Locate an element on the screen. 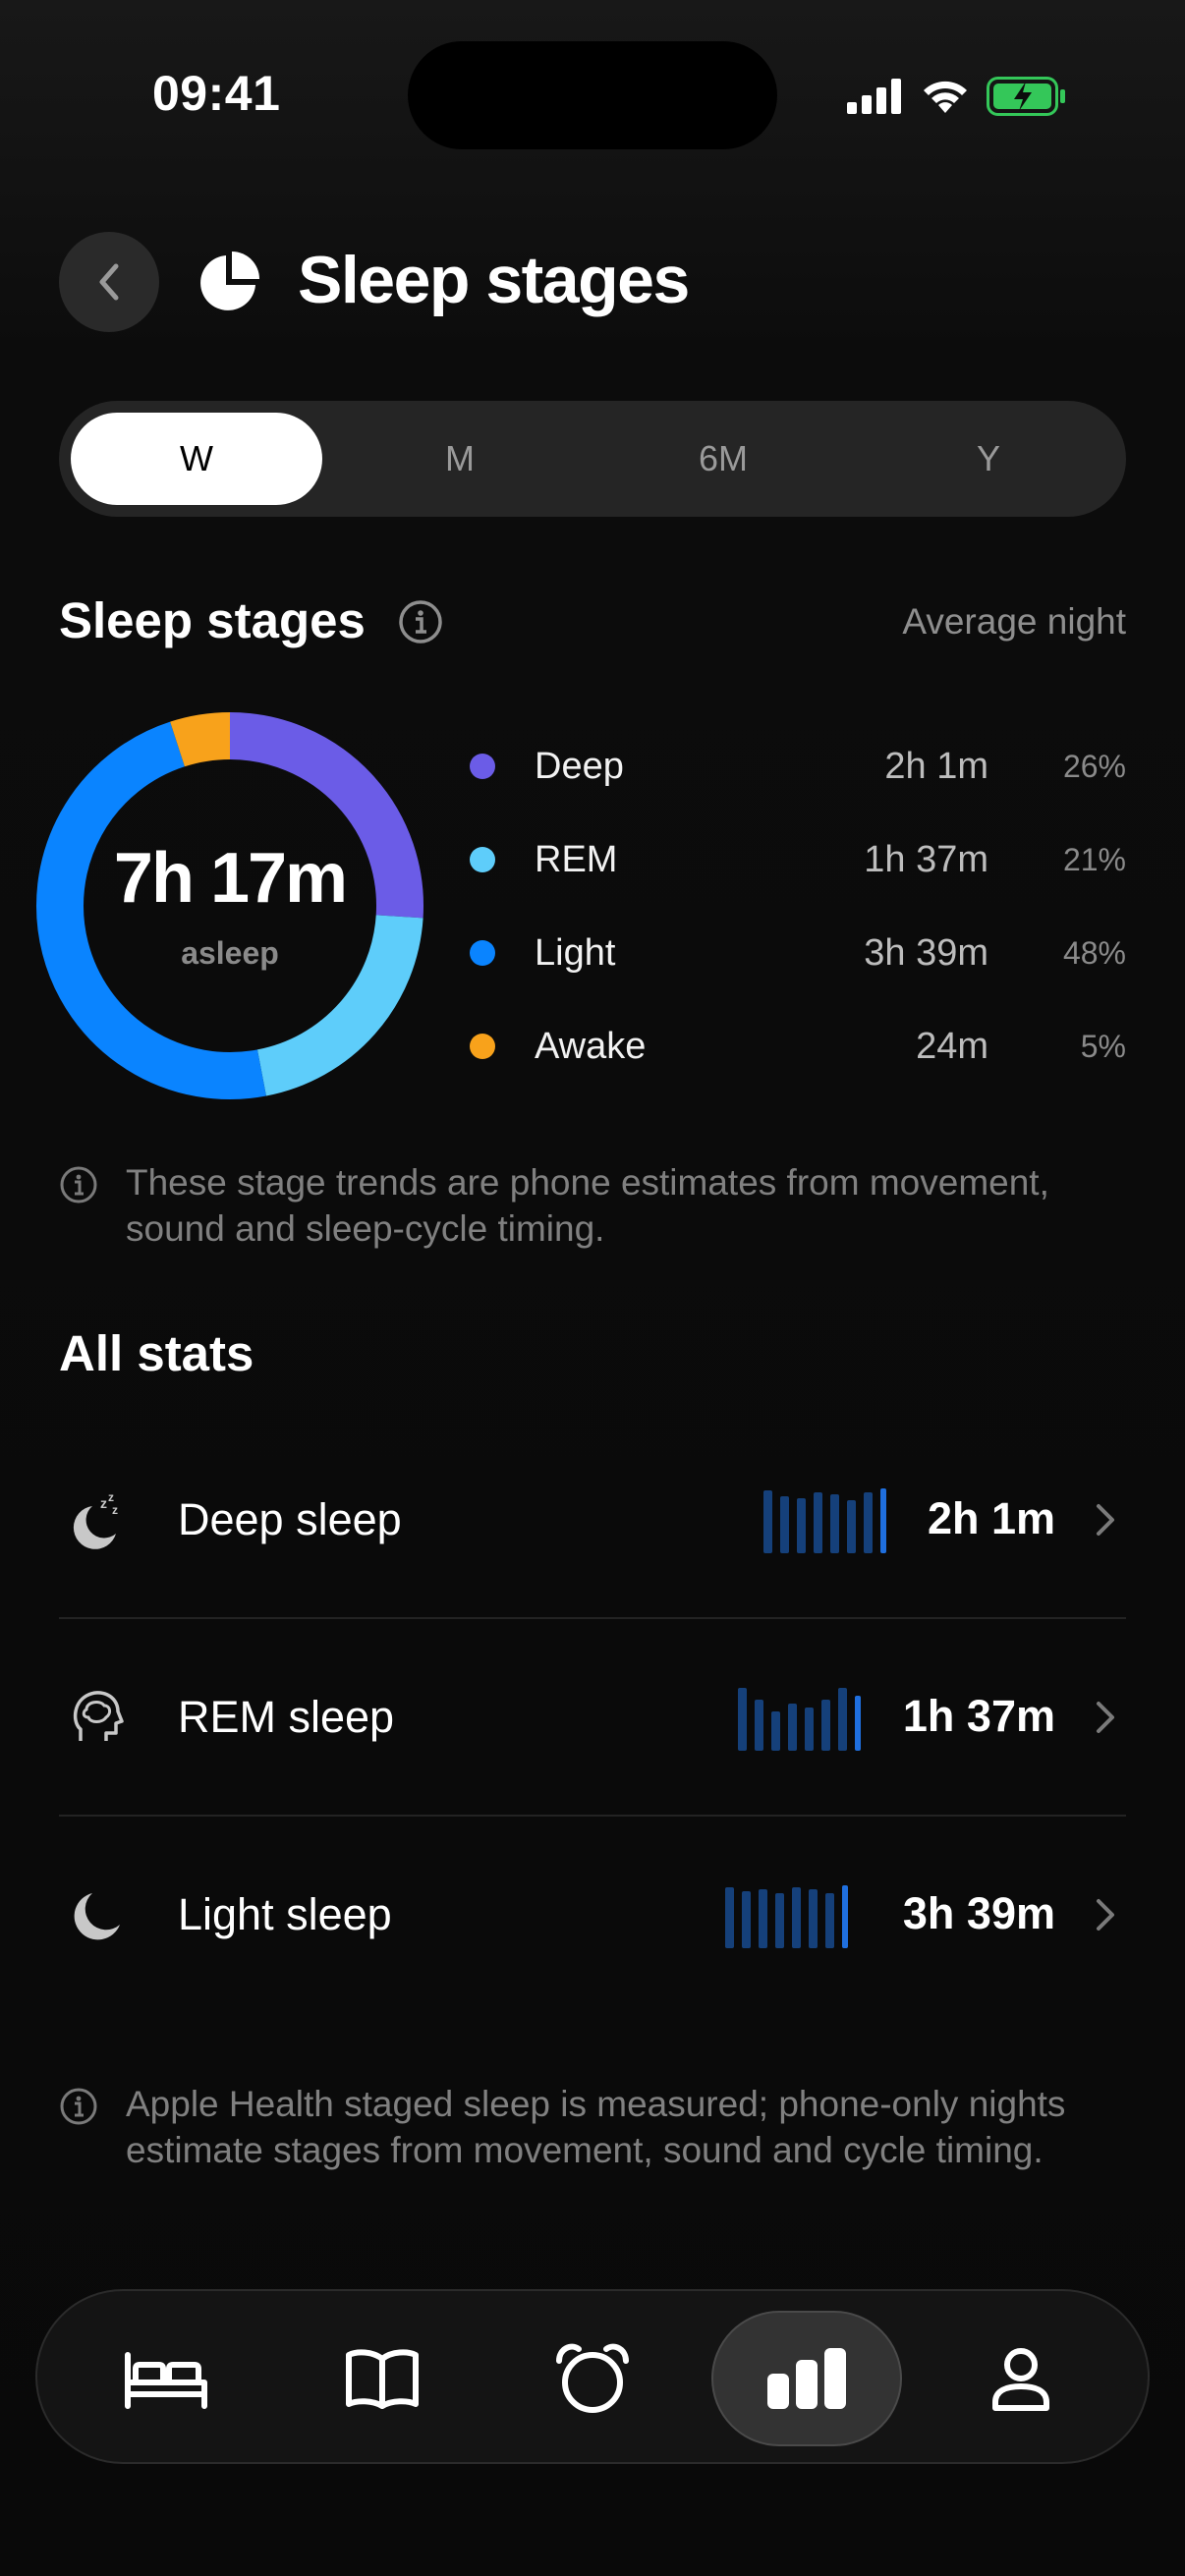  legend-row-light: Light 3h 39m 48% is located at coordinates (798, 952).